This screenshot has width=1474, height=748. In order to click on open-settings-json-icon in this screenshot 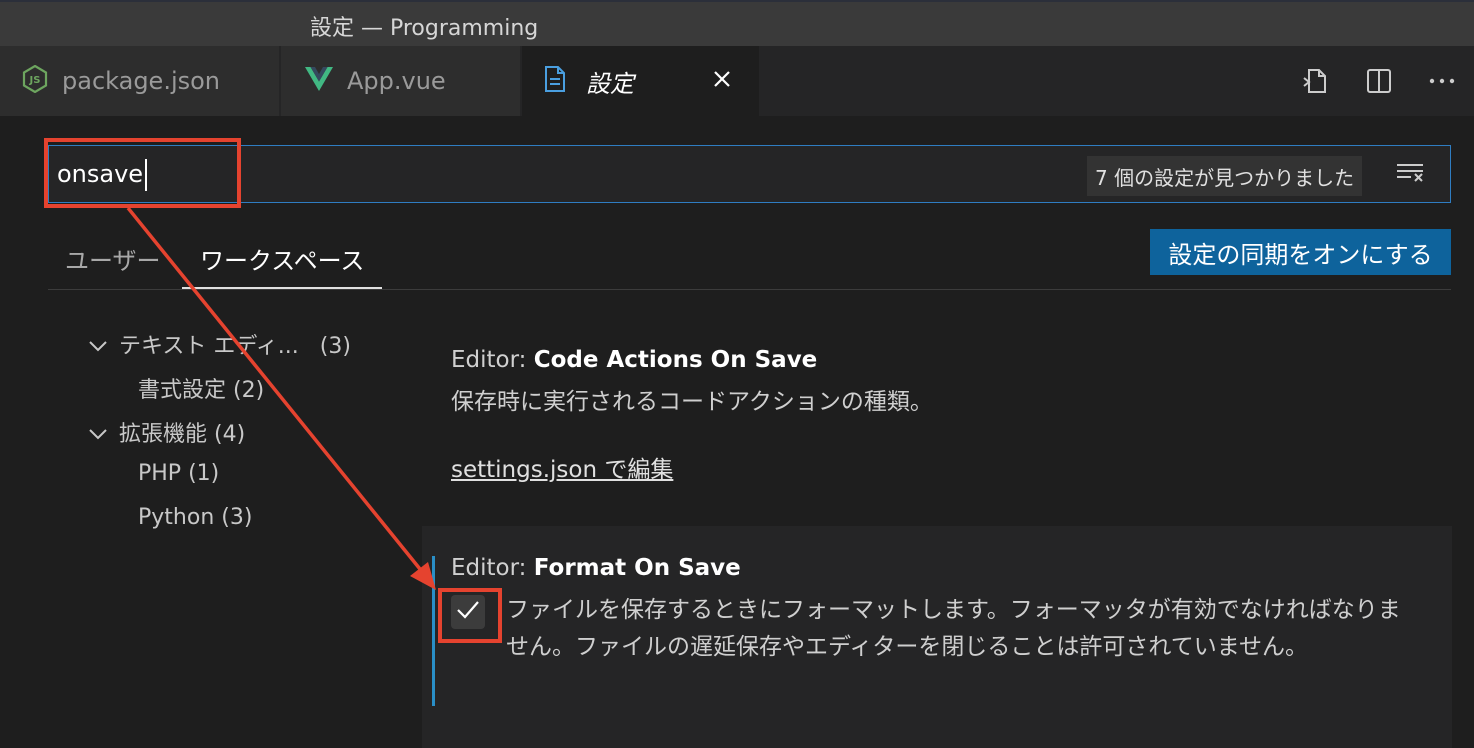, I will do `click(1316, 81)`.